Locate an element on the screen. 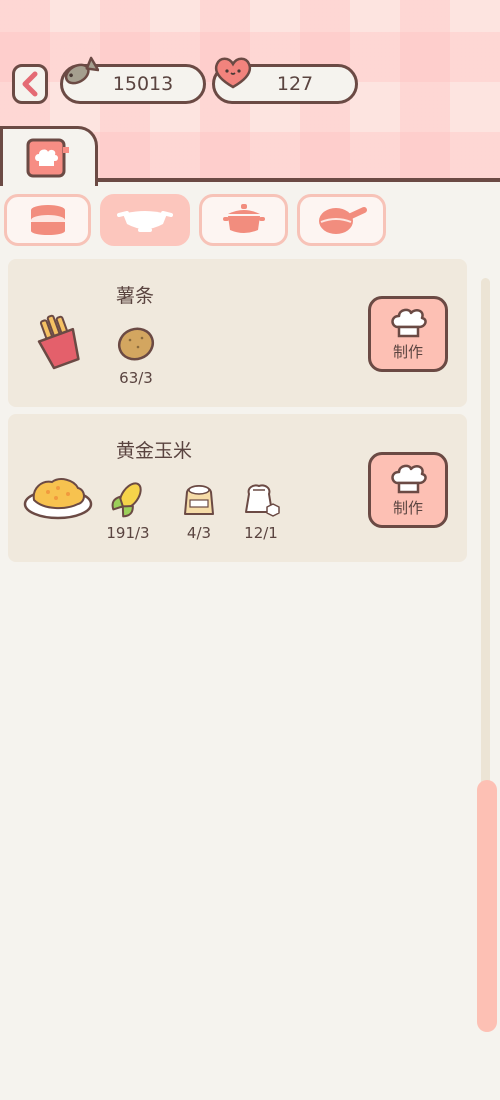  heart-currency-counter: 127 is located at coordinates (285, 80).